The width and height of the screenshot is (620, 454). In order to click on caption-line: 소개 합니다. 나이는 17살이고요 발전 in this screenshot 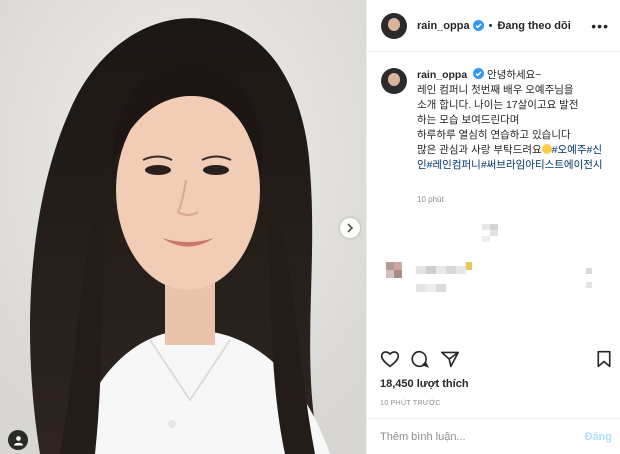, I will do `click(498, 105)`.